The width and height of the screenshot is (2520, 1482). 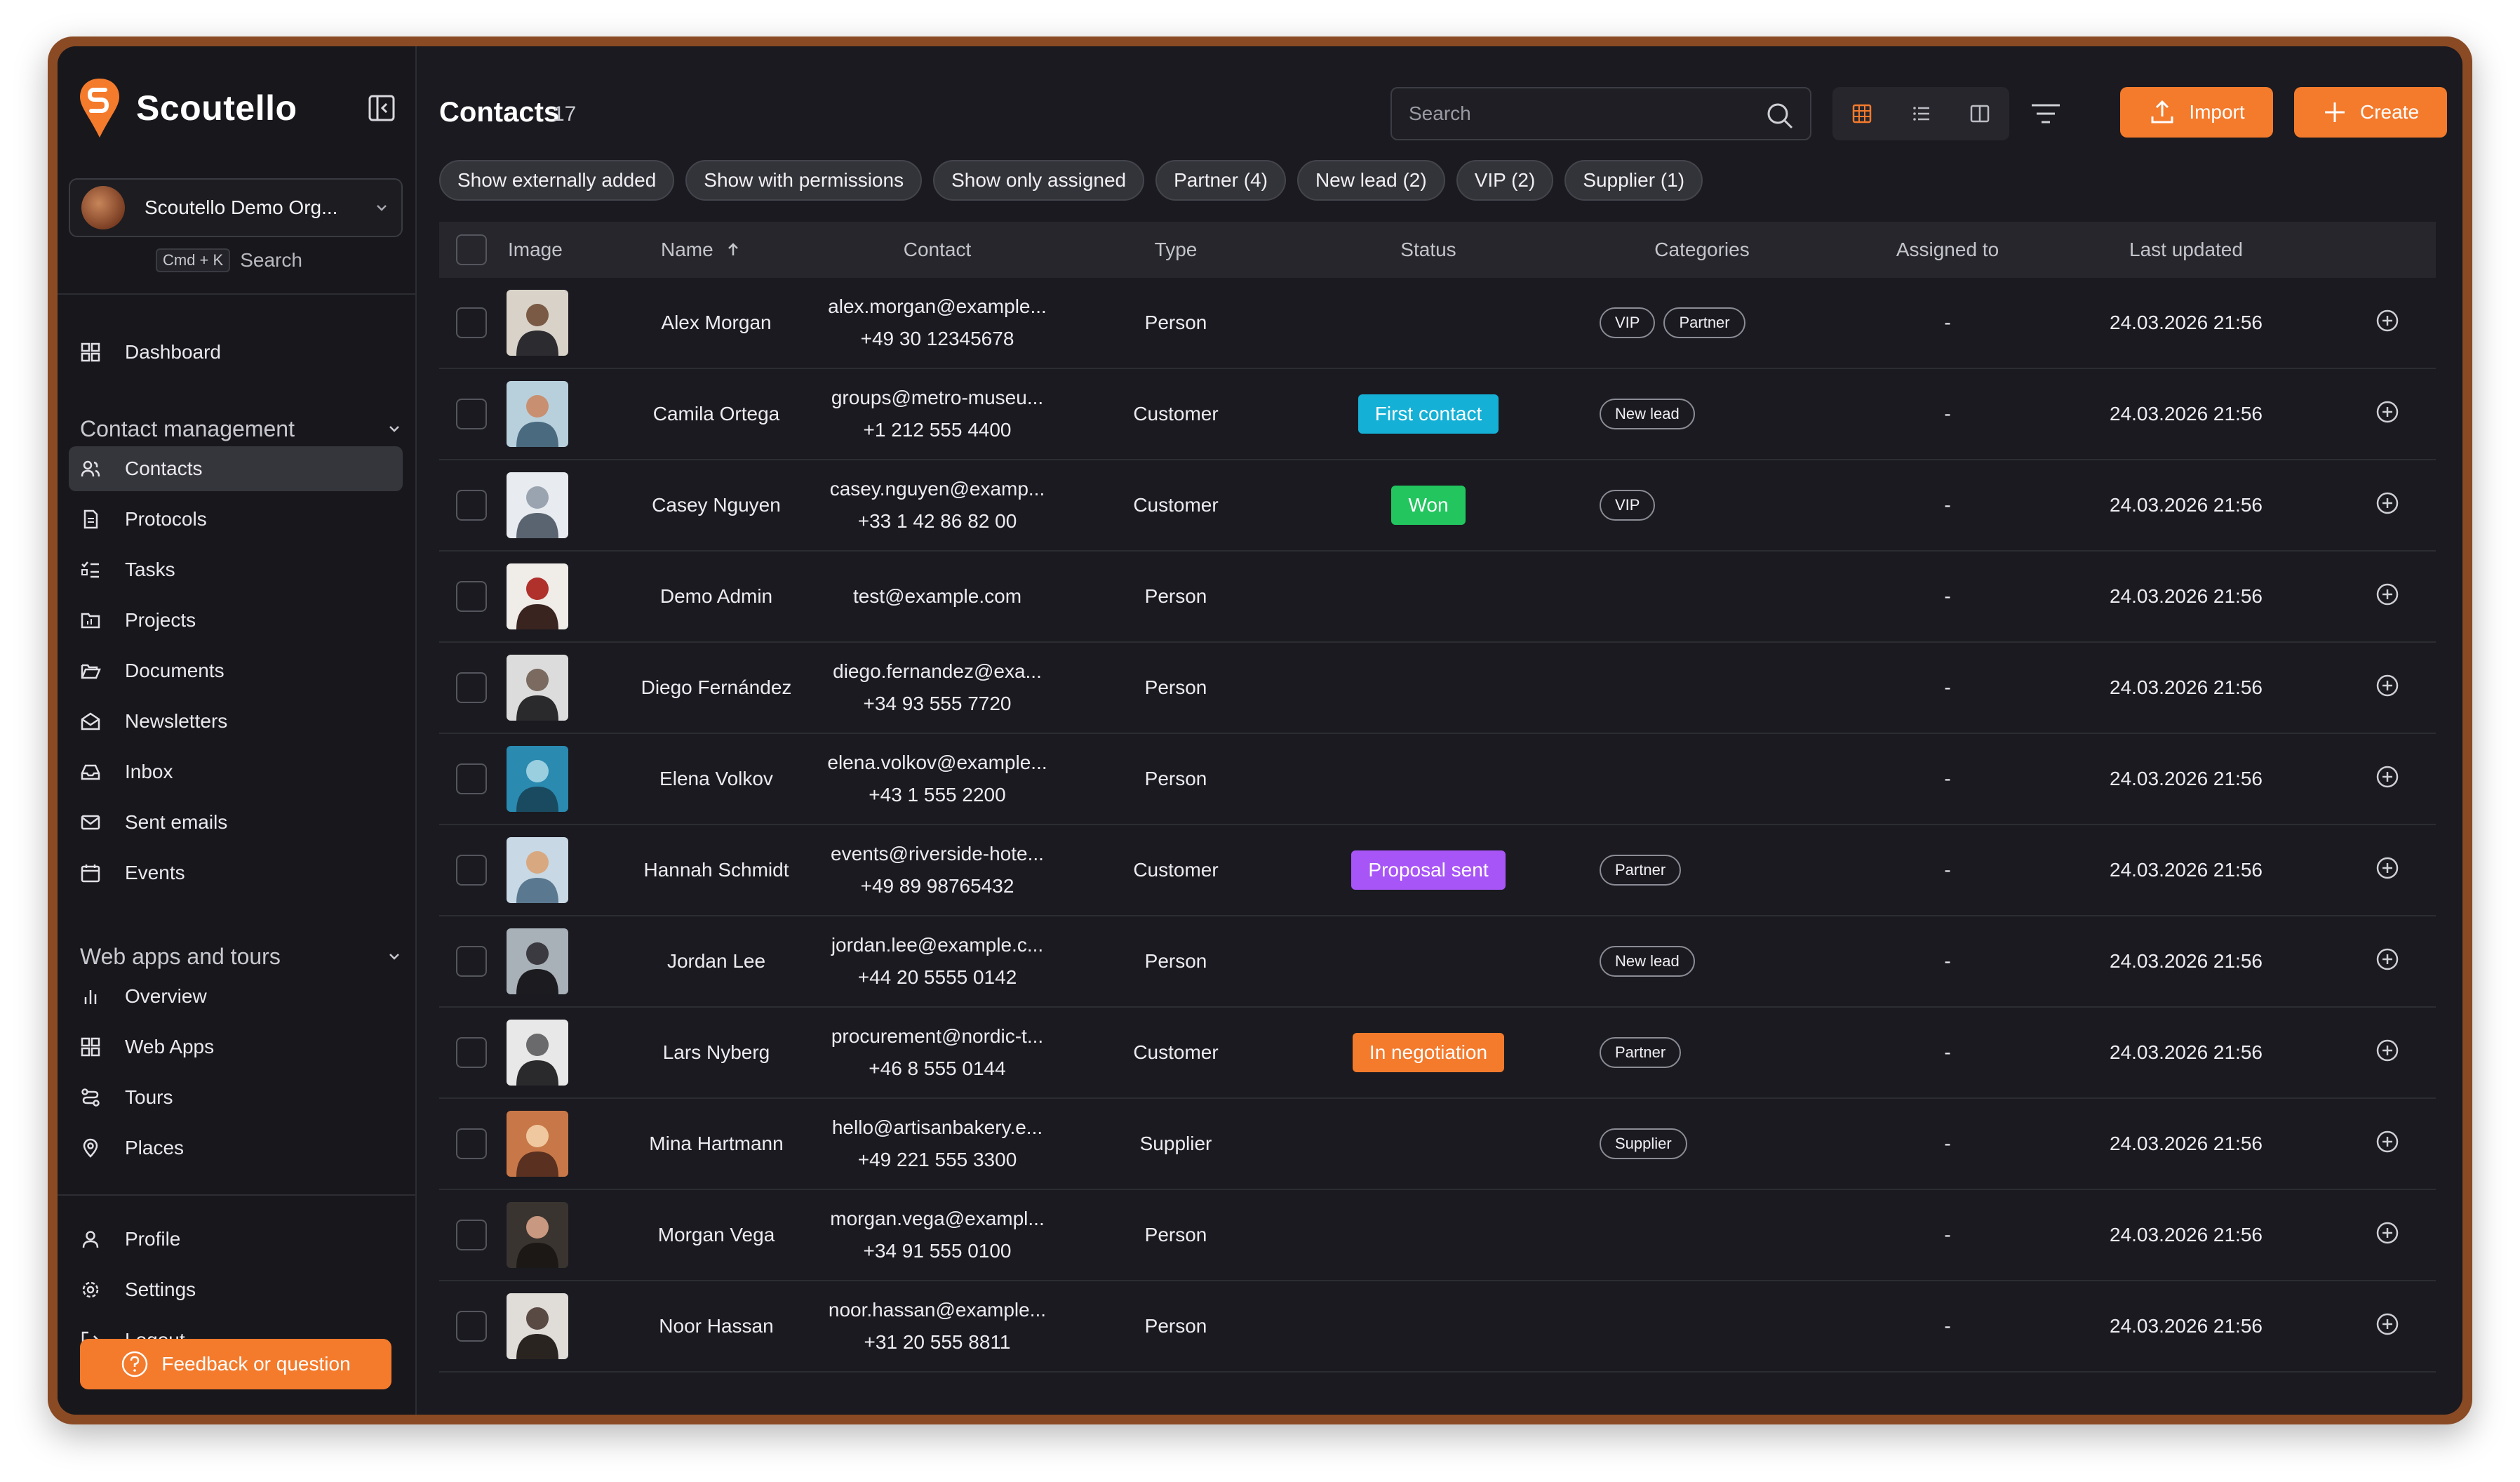 What do you see at coordinates (937, 596) in the screenshot?
I see `contact-email: test@example.com` at bounding box center [937, 596].